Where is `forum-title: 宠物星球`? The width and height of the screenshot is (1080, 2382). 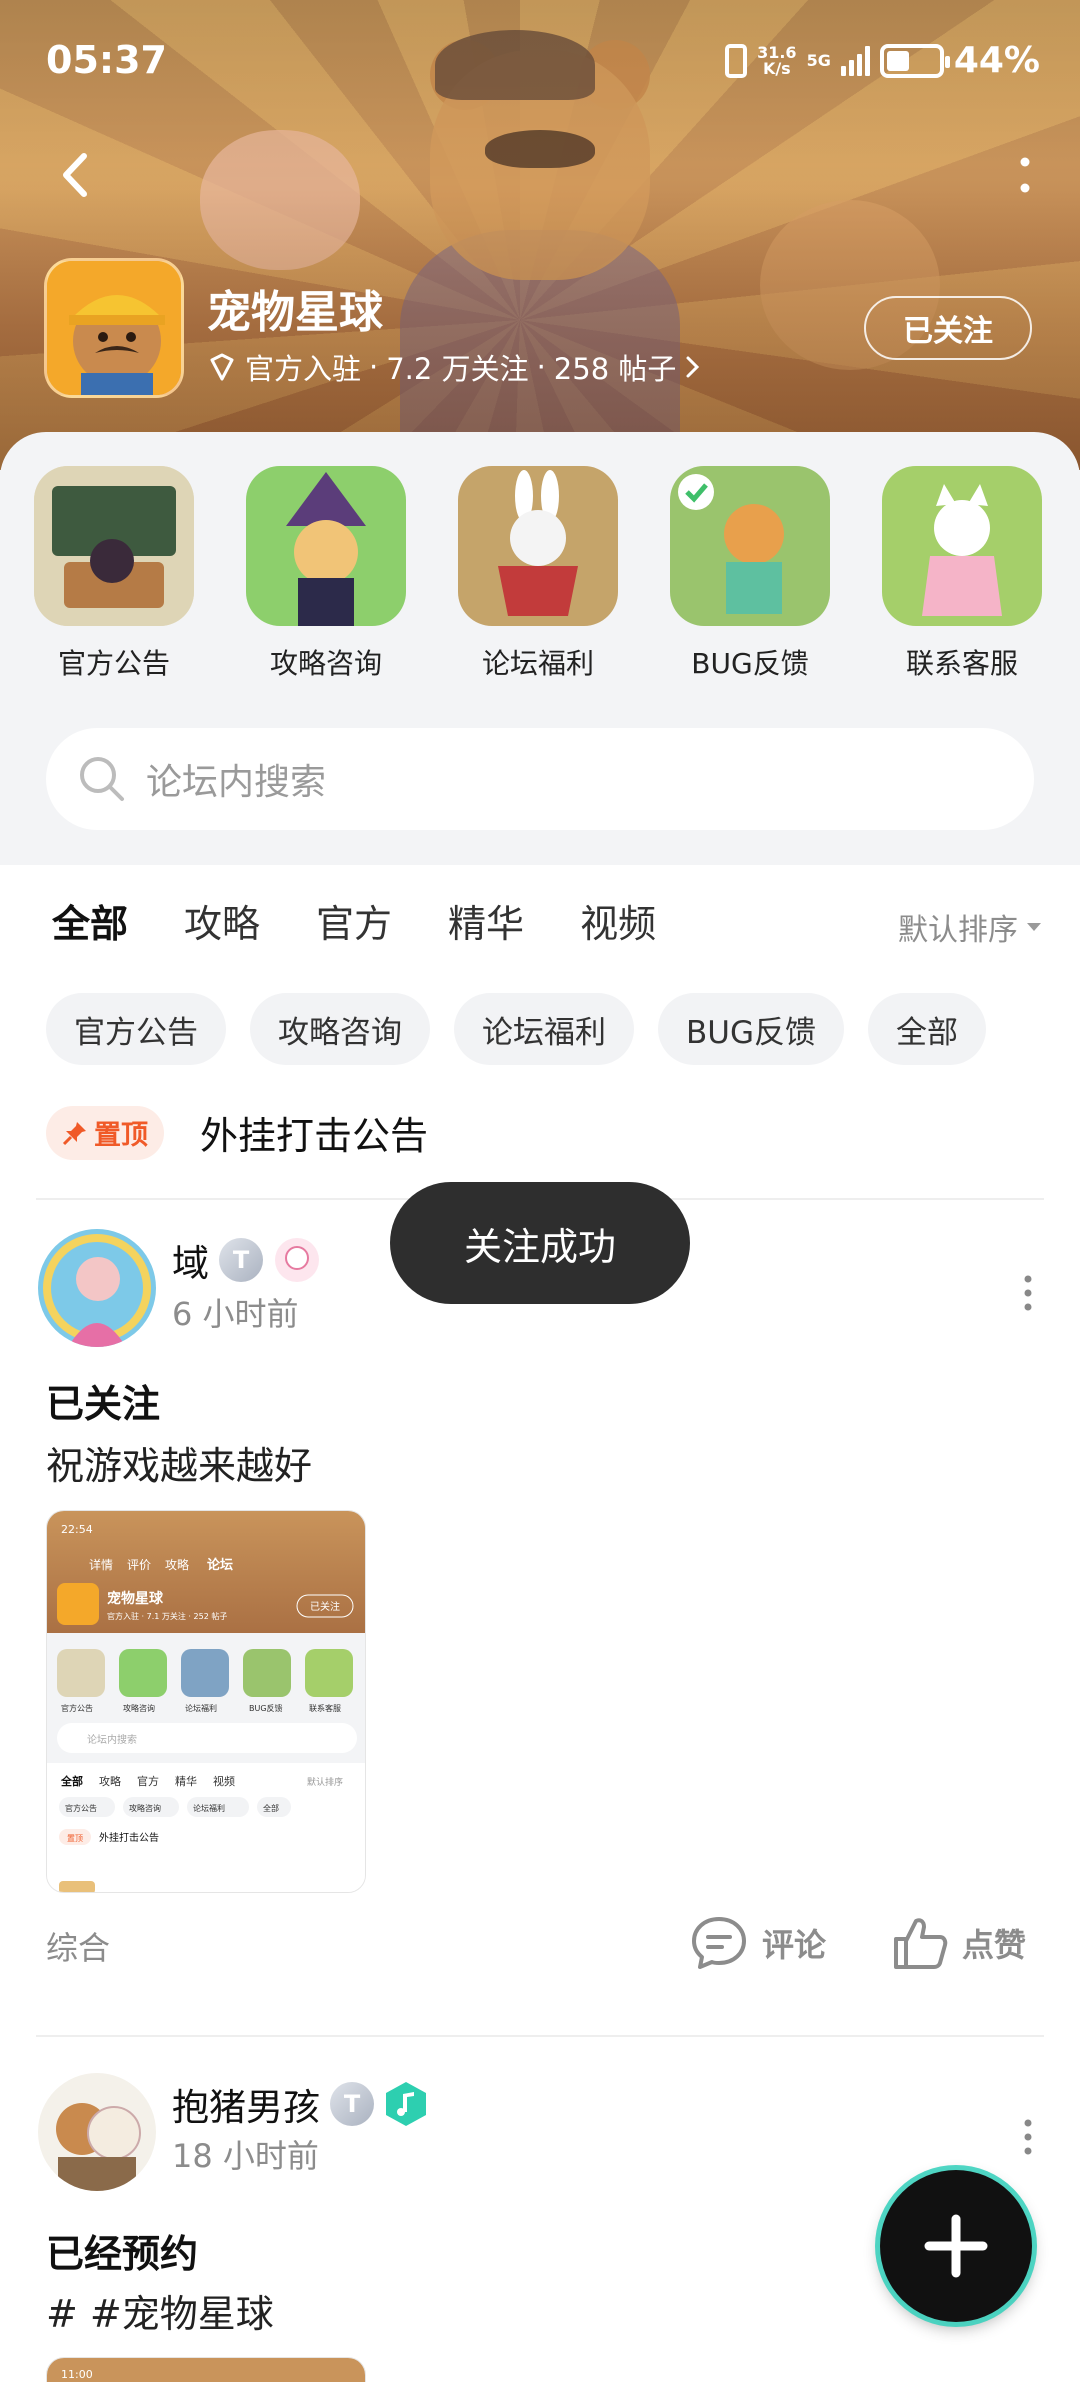
forum-title: 宠物星球 is located at coordinates (295, 312).